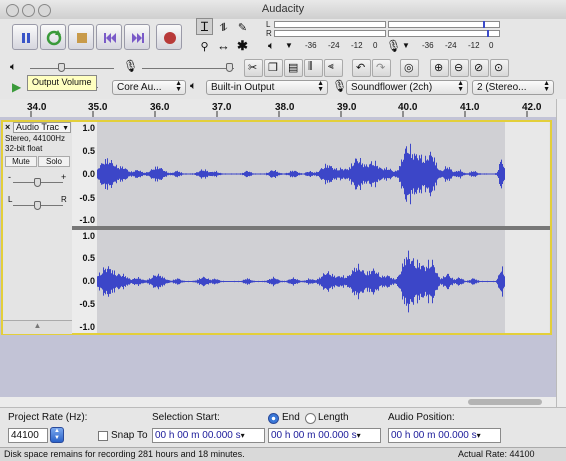 Image resolution: width=566 pixels, height=461 pixels. What do you see at coordinates (243, 87) in the screenshot?
I see `output-device-value: Built-in Output` at bounding box center [243, 87].